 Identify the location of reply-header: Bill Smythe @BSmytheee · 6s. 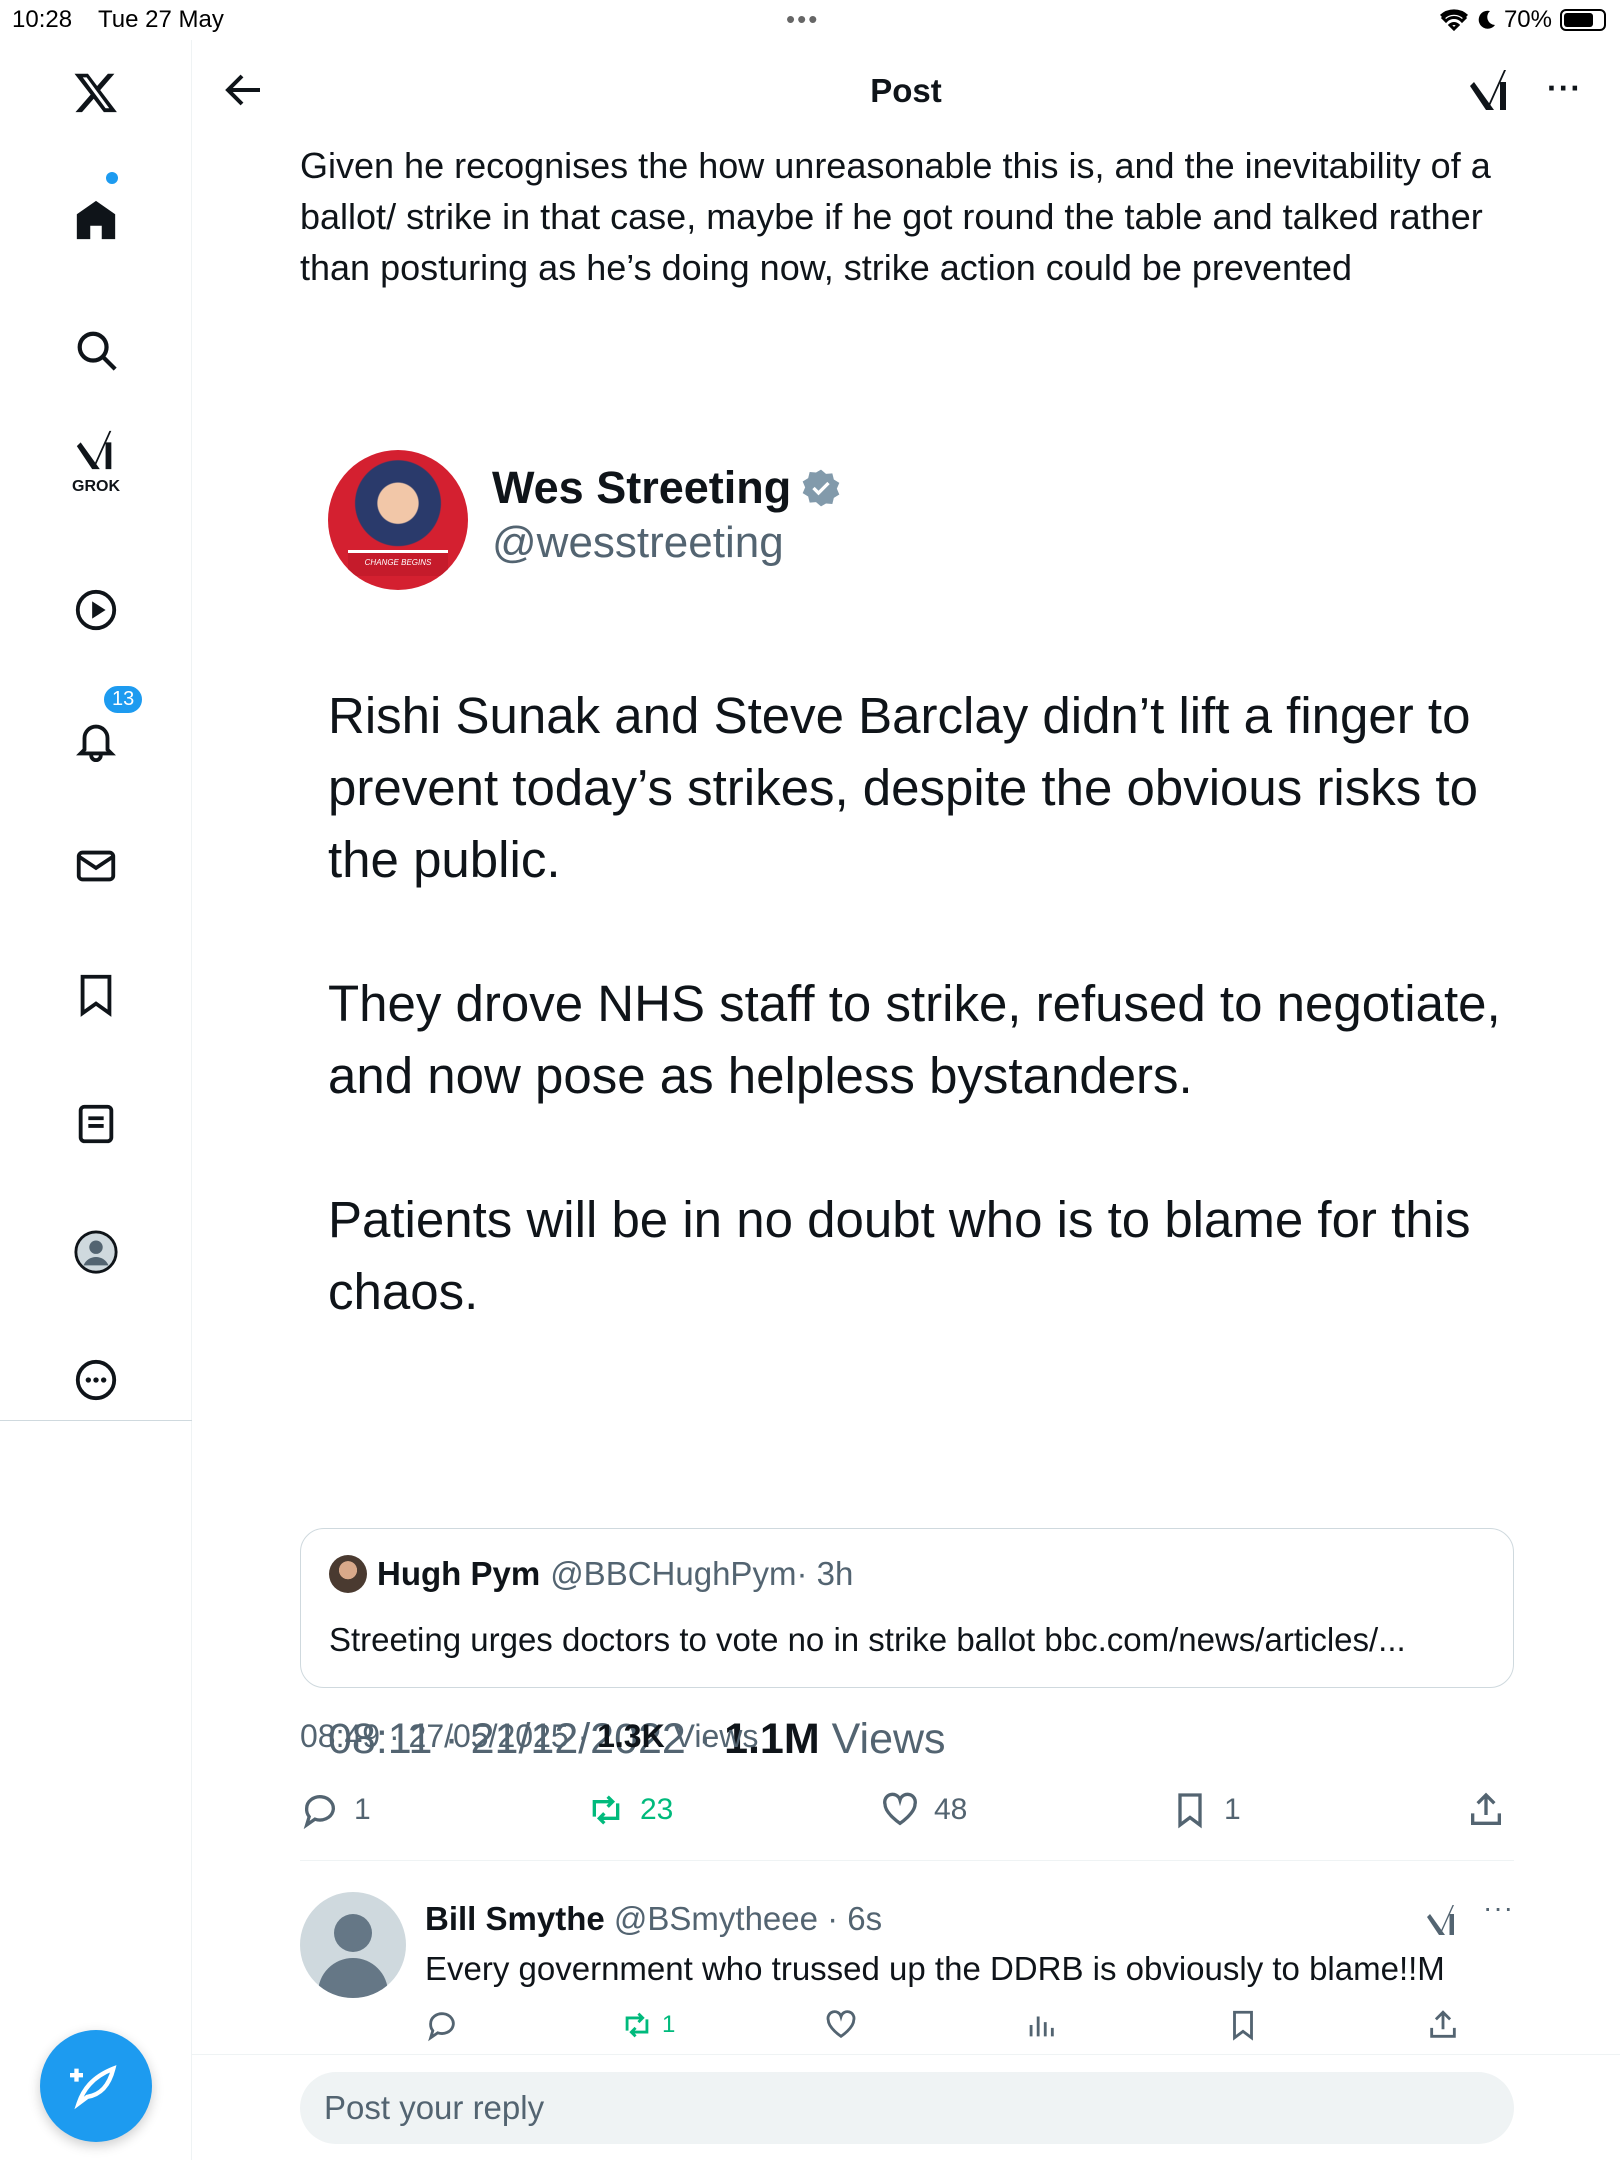
(653, 1919).